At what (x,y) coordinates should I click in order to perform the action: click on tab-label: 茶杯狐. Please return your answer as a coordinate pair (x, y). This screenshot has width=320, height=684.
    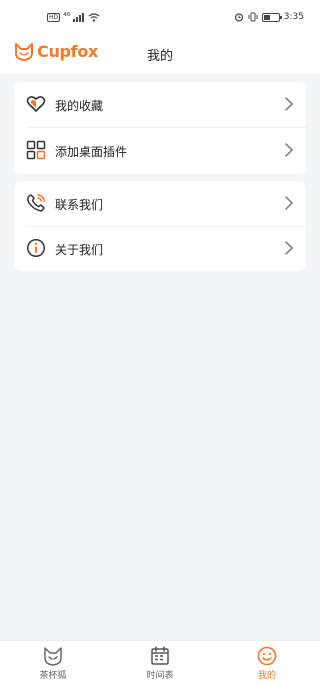
    Looking at the image, I should click on (53, 676).